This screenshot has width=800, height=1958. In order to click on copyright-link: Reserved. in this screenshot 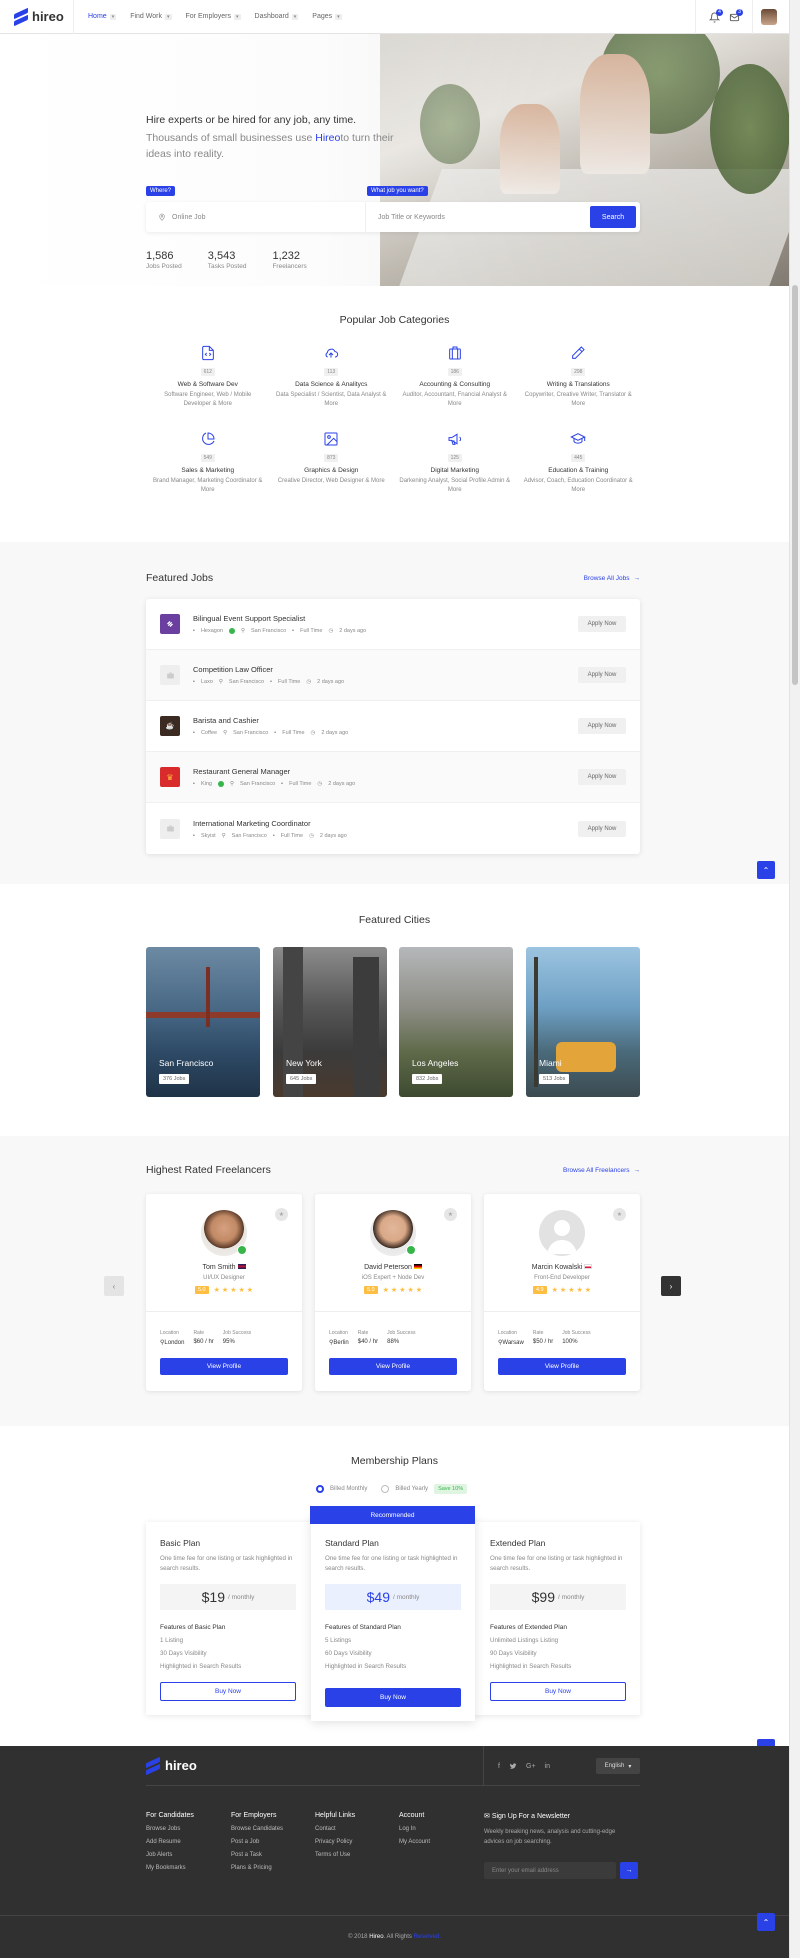, I will do `click(427, 1937)`.